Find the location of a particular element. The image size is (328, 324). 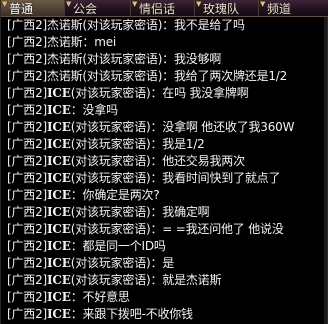

message-text: ：mei is located at coordinates (99, 42).